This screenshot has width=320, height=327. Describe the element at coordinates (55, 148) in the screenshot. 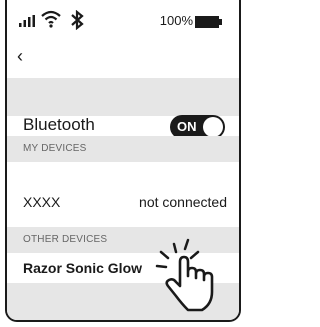

I see `my-devices-header-label: MY DEVICES` at that location.